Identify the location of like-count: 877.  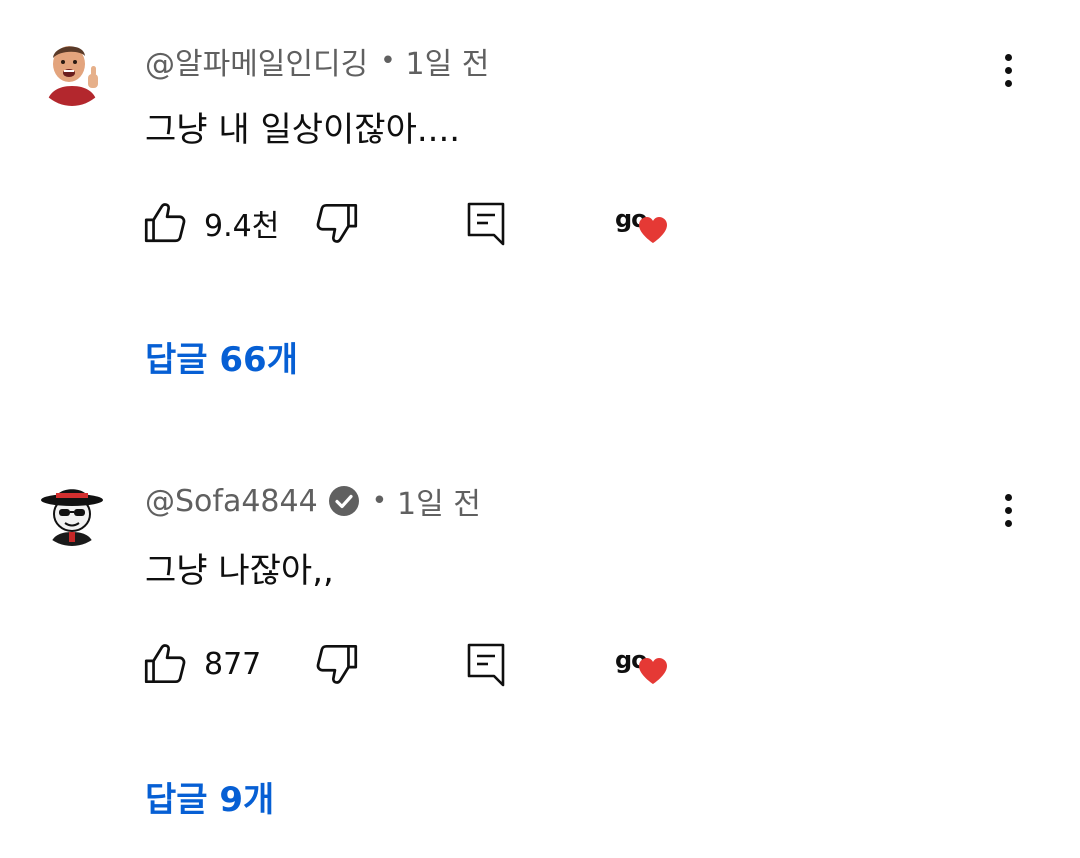
(233, 664).